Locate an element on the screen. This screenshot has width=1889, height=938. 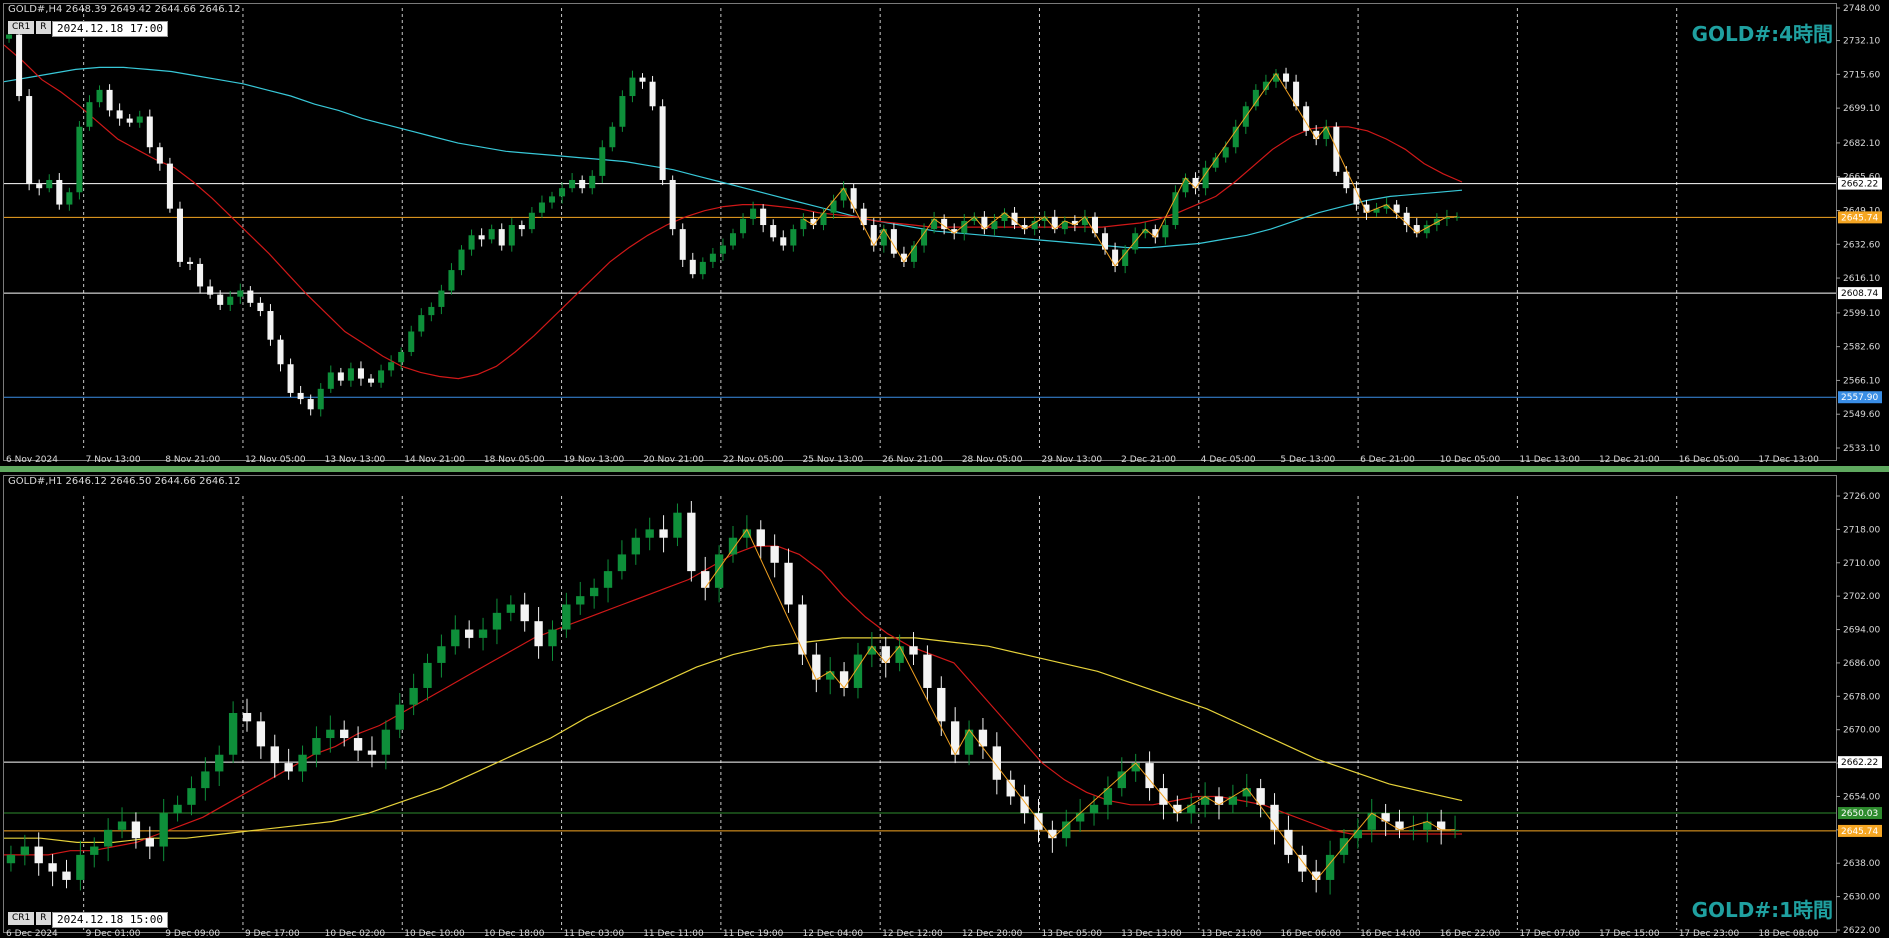
h4-x-tick-label: 14 Nov 21:00 is located at coordinates (434, 460).